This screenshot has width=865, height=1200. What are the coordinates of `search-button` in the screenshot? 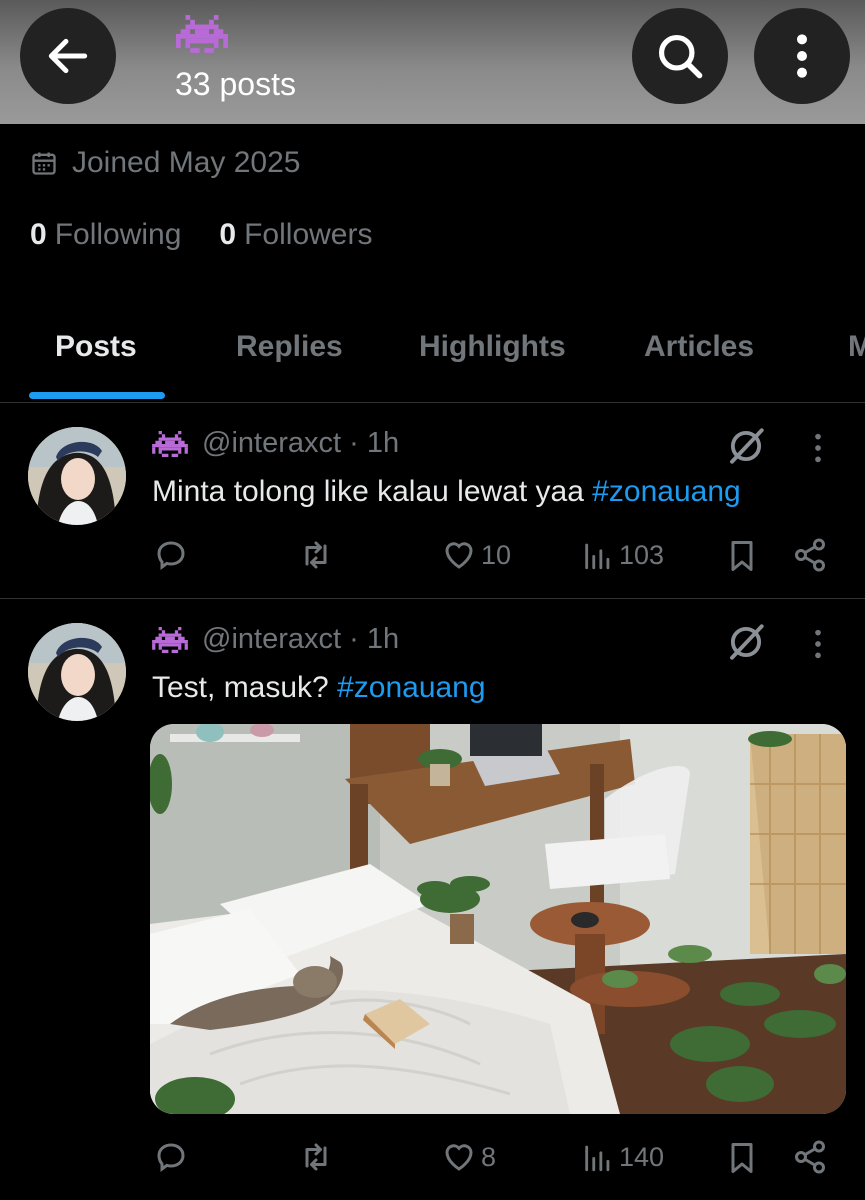 It's located at (680, 56).